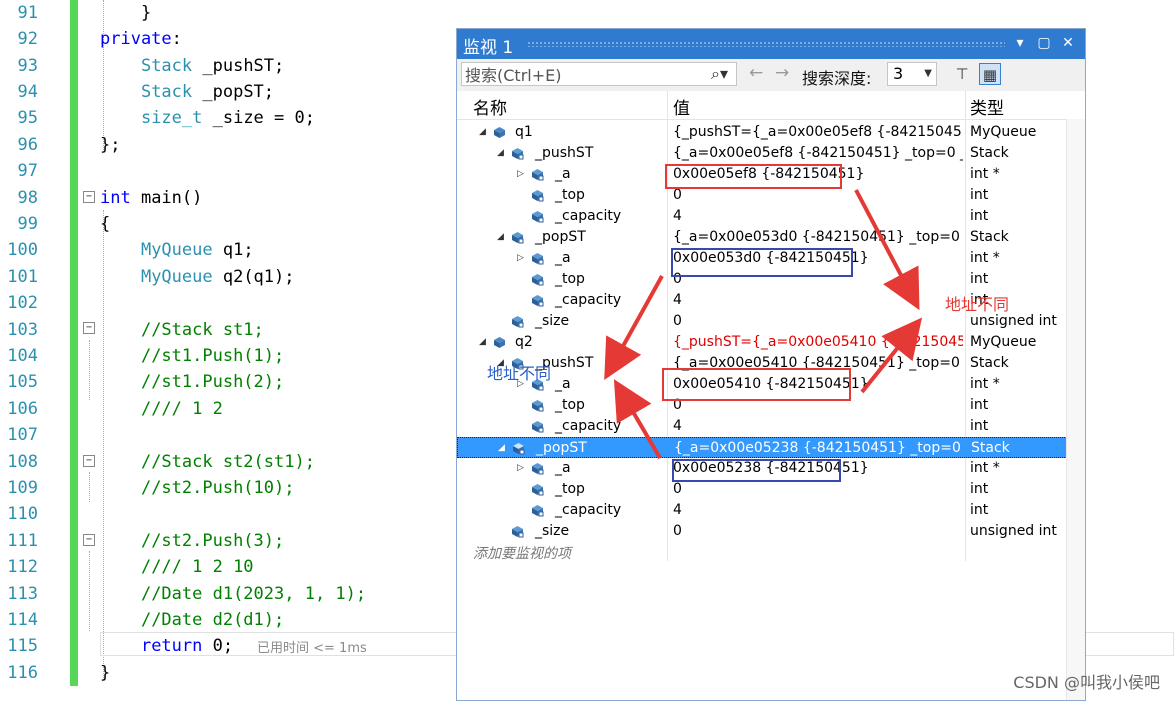  I want to click on annotation-arrows, so click(763, 324).